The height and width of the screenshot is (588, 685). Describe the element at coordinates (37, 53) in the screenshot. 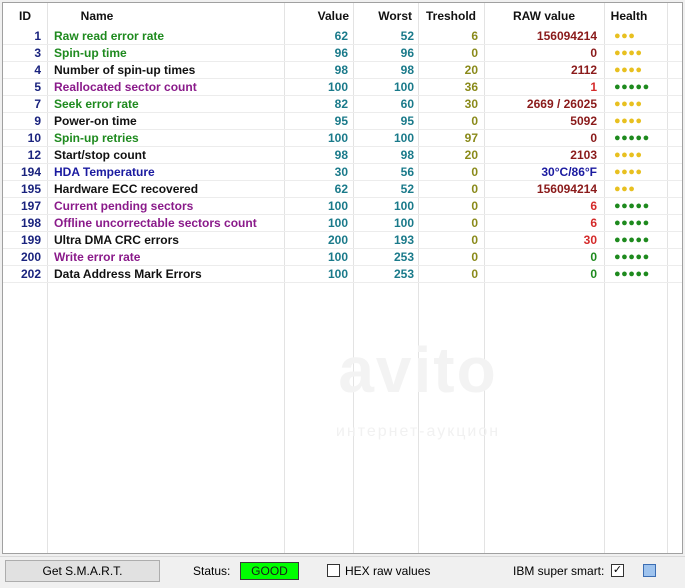

I see `row-id: 3` at that location.